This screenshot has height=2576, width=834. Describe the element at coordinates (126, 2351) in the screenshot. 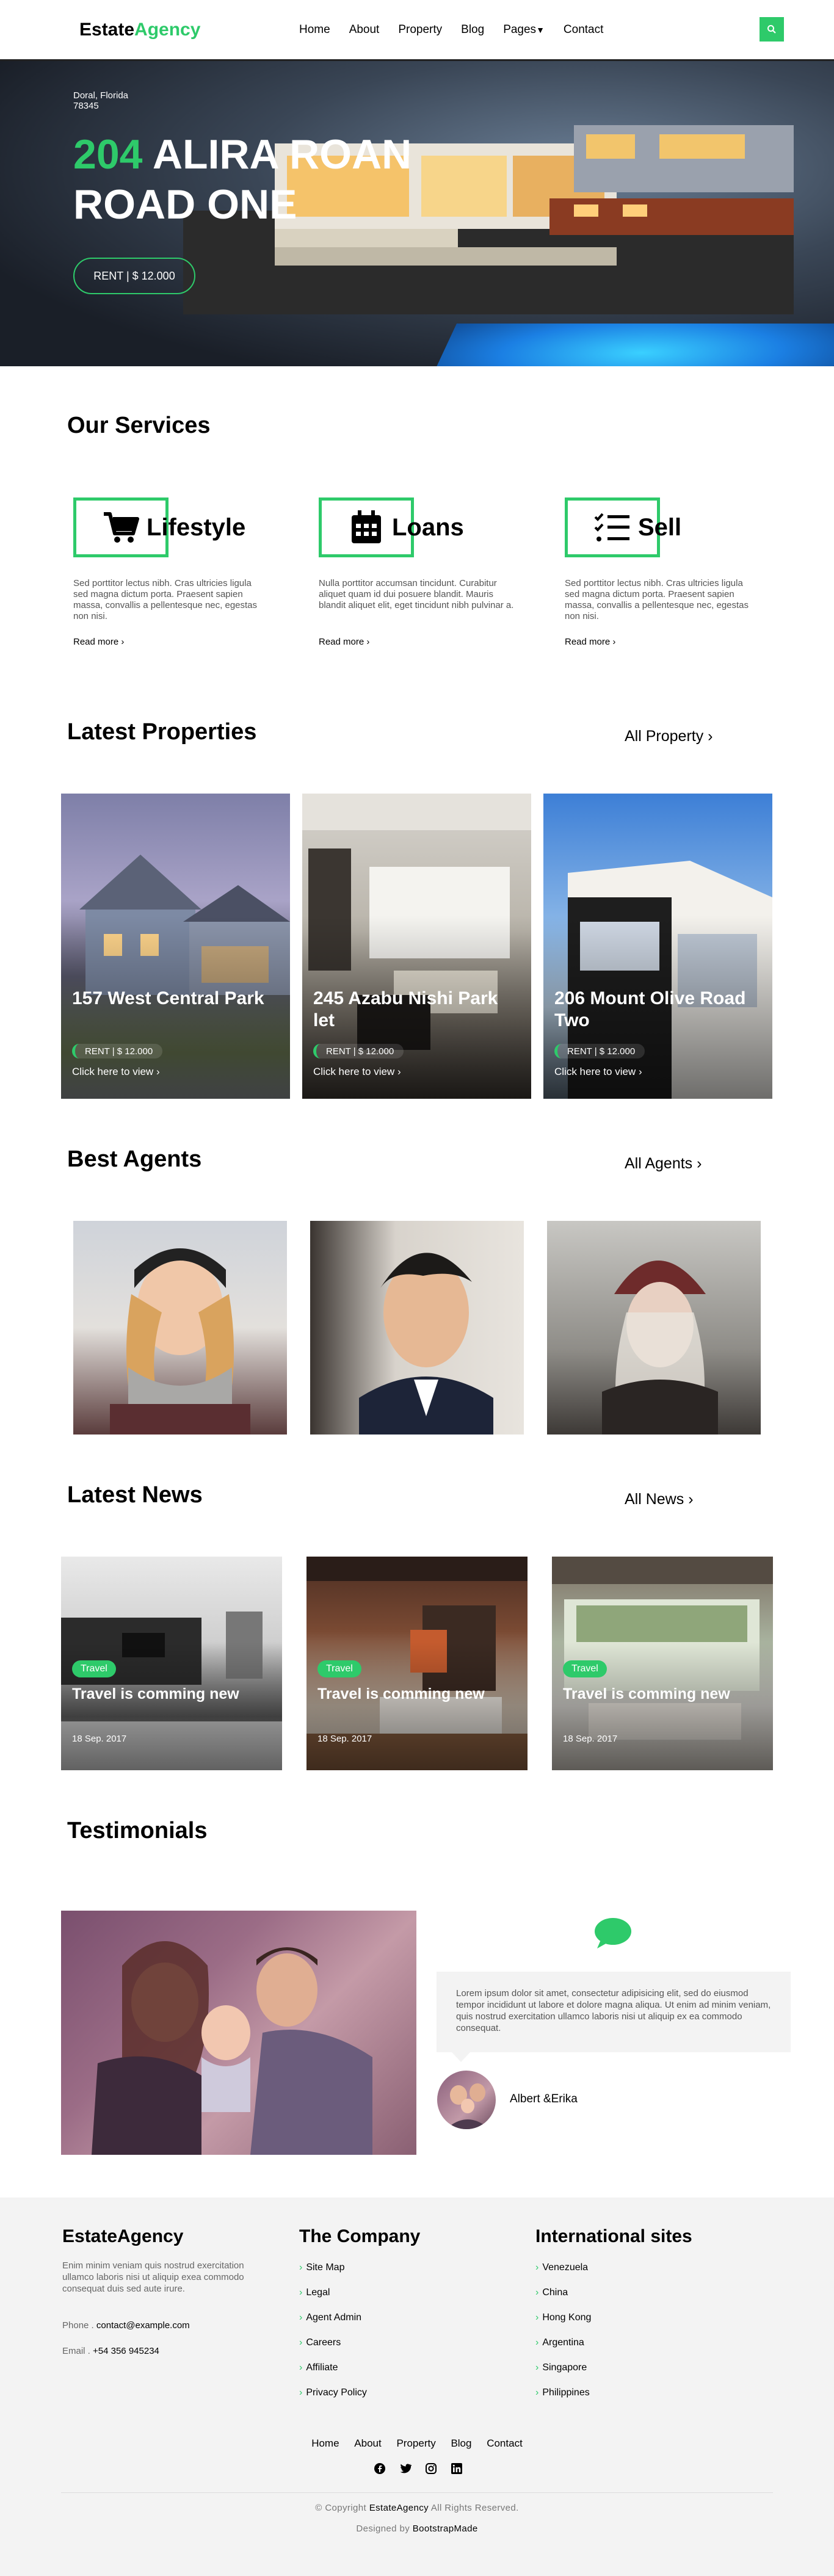

I see `email-value: +54 356 945234` at that location.